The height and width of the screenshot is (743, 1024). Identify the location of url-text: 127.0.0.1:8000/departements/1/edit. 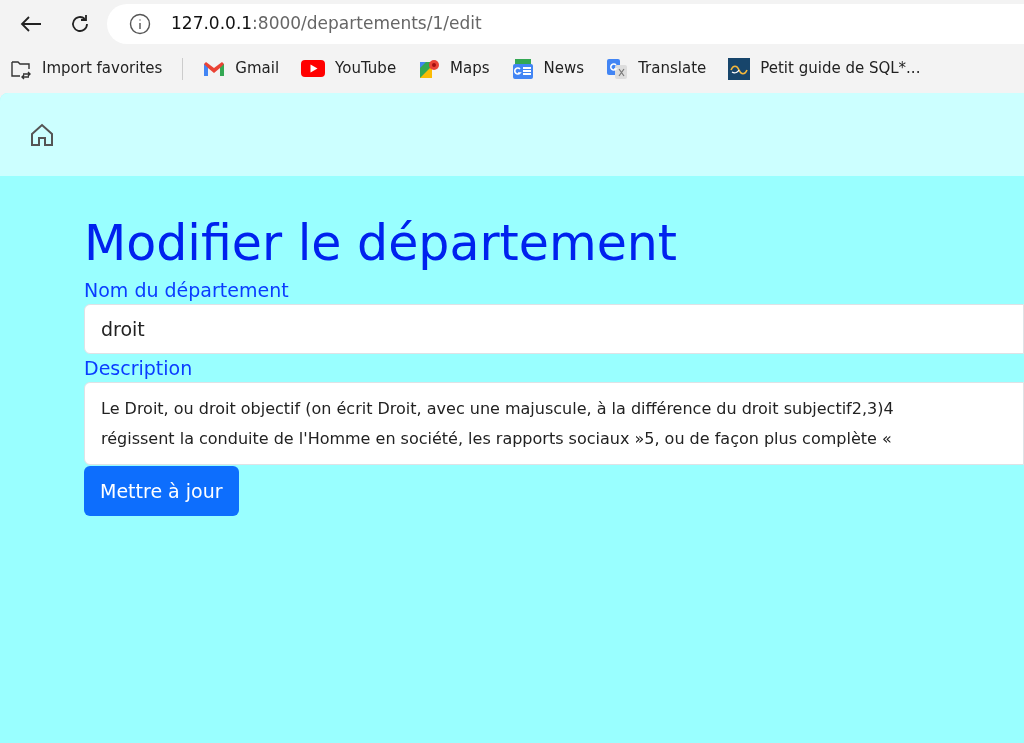
(326, 24).